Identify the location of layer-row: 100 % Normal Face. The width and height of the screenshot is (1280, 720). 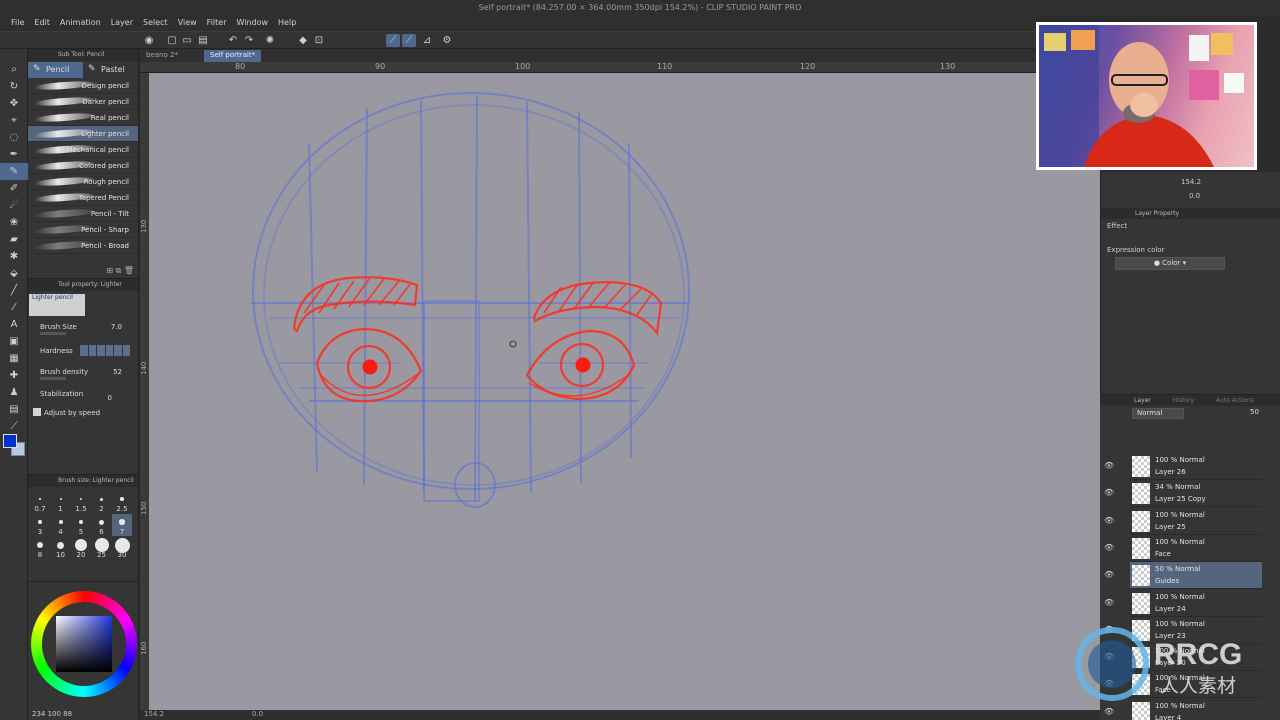
(1196, 548).